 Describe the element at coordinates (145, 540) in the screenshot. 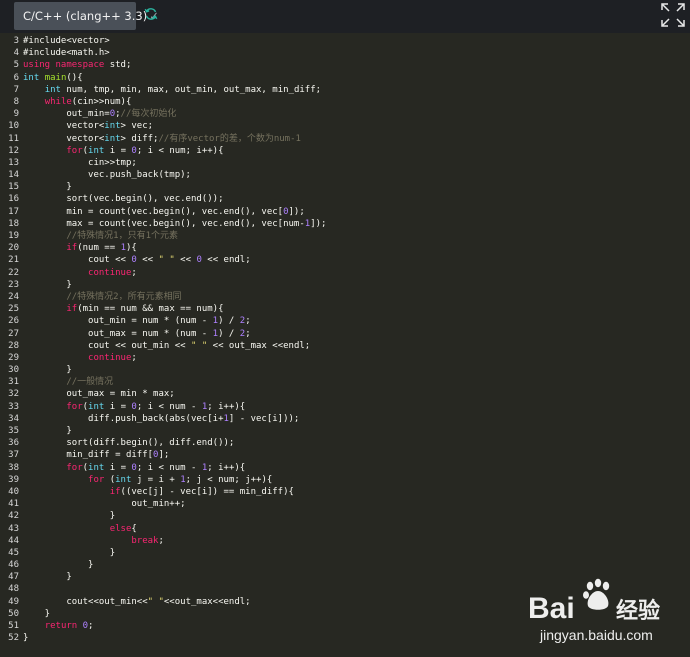

I see `code-token: break` at that location.